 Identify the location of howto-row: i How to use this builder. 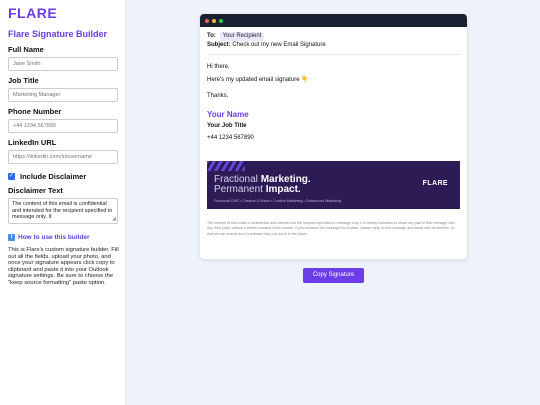
(62, 237).